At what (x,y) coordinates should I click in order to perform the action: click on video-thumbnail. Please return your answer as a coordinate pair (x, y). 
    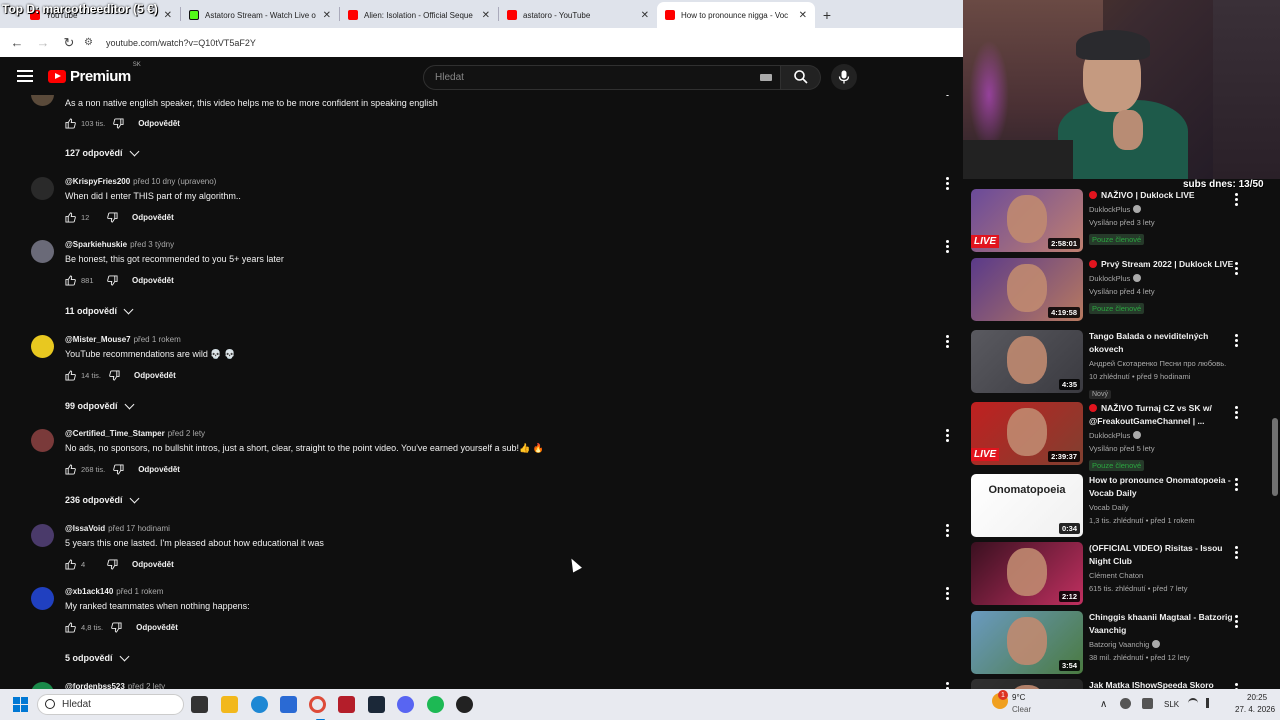
    Looking at the image, I should click on (1027, 684).